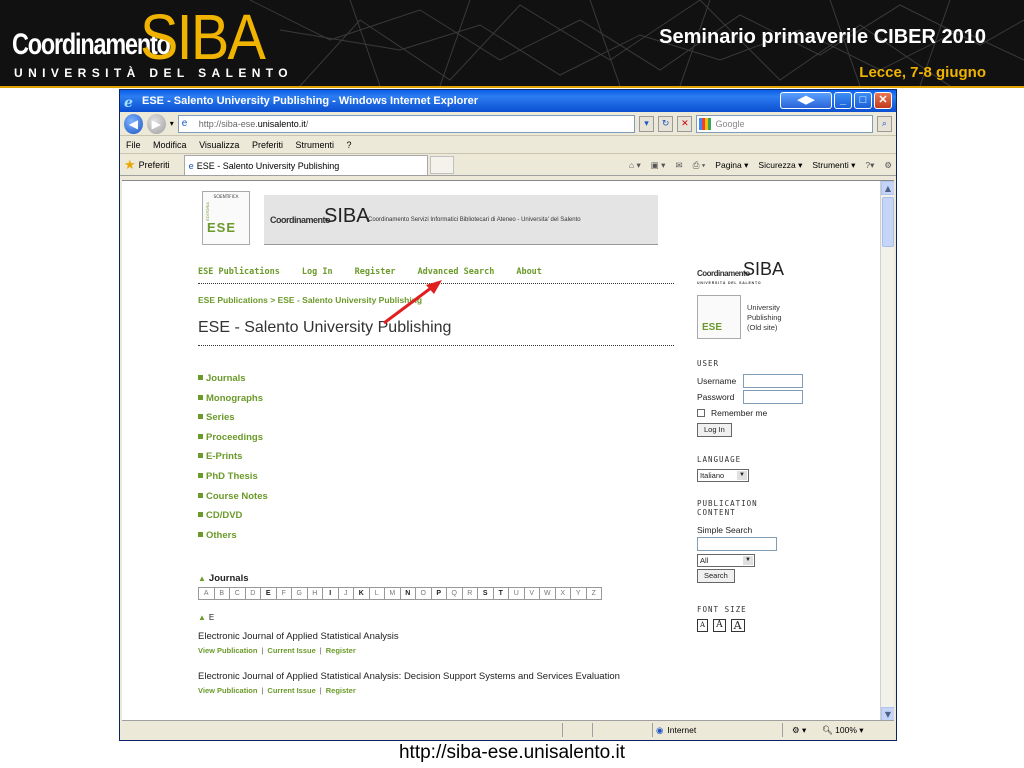 The width and height of the screenshot is (1024, 768). What do you see at coordinates (731, 165) in the screenshot?
I see `command-pagina: Pagina ▾` at bounding box center [731, 165].